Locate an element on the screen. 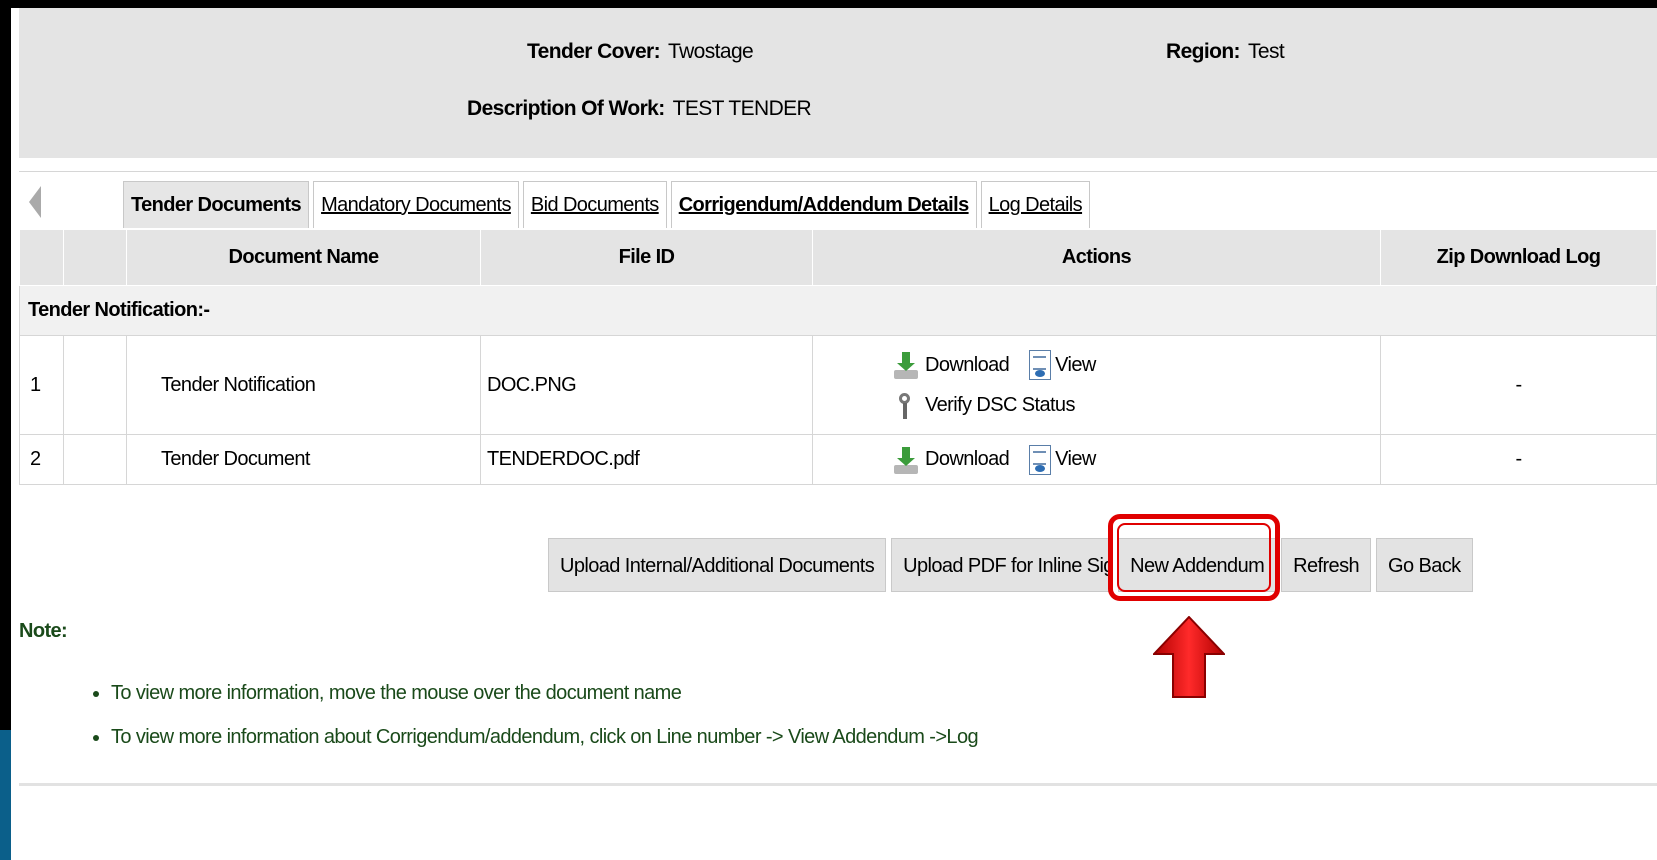  row-number: 1 is located at coordinates (41, 385).